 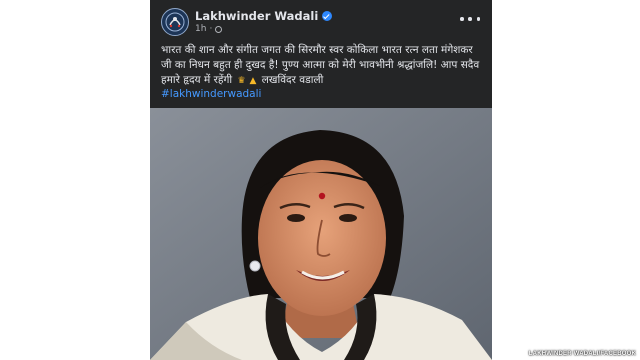 What do you see at coordinates (197, 80) in the screenshot?
I see `caption-line-text: हमारे हृदय में रहेंगी` at bounding box center [197, 80].